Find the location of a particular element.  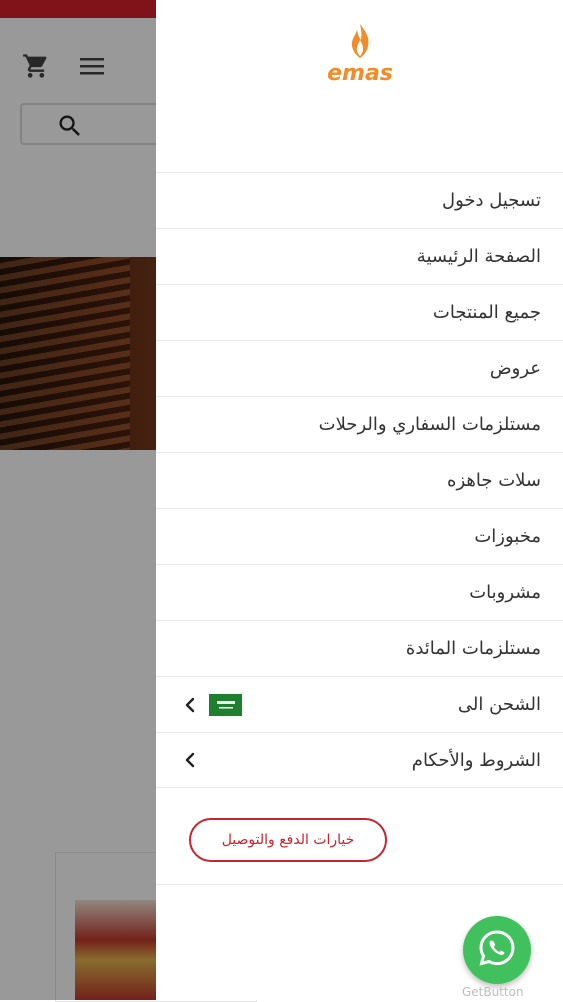

menu-item-label: الشحن الى is located at coordinates (499, 704).